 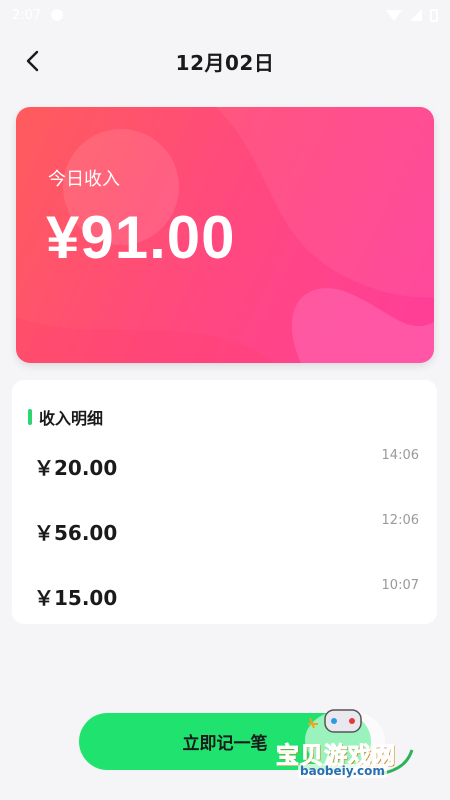 What do you see at coordinates (76, 533) in the screenshot?
I see `record-amount: ￥56.00` at bounding box center [76, 533].